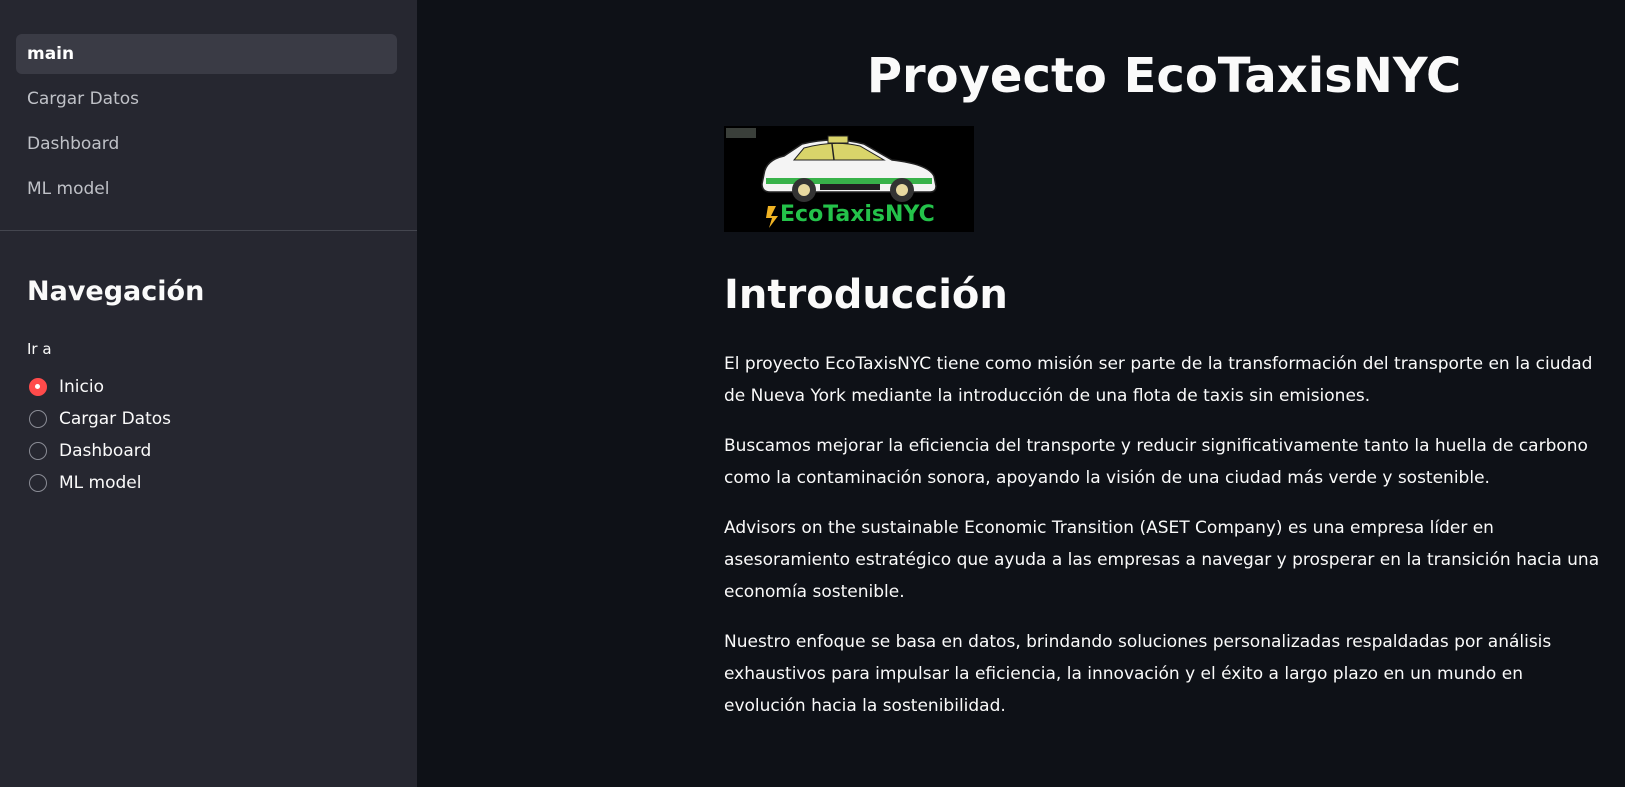 This screenshot has height=787, width=1625. I want to click on nav-item-ml-model: ML model, so click(206, 189).